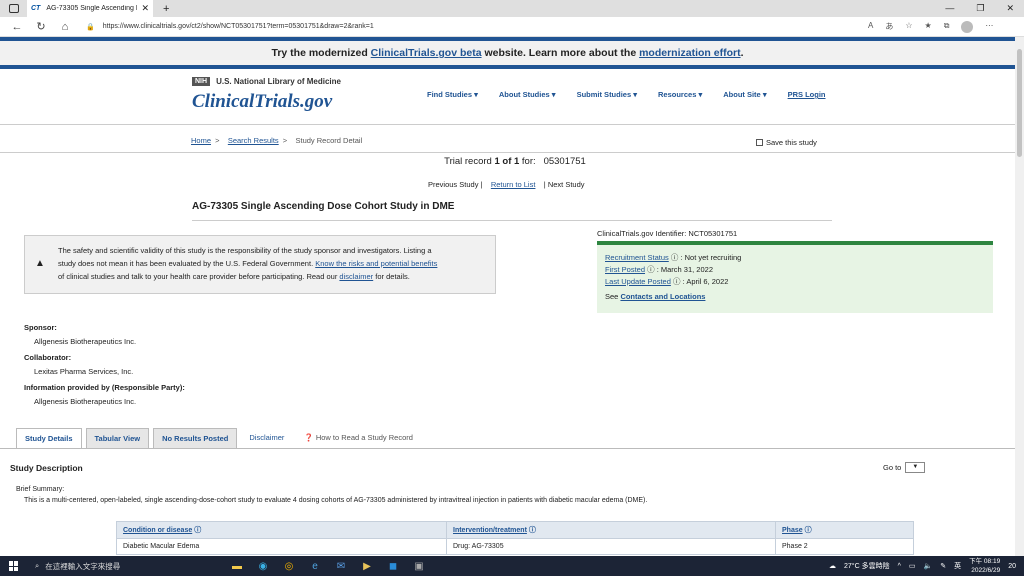 The height and width of the screenshot is (576, 1024). What do you see at coordinates (278, 81) in the screenshot?
I see `nlm-text: U.S. National Library of Medicine` at bounding box center [278, 81].